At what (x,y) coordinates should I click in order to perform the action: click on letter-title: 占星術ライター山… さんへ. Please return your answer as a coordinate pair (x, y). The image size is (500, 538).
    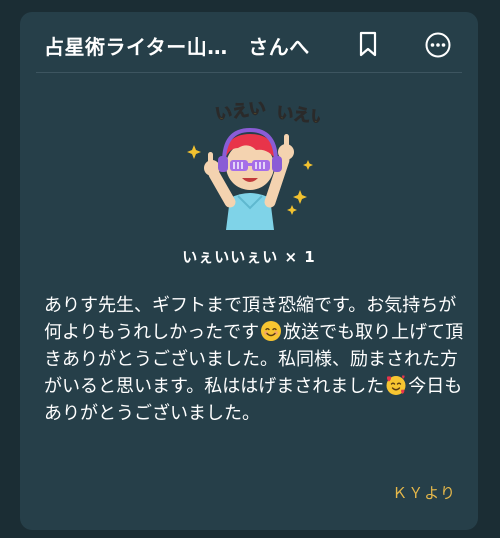
    Looking at the image, I should click on (177, 47).